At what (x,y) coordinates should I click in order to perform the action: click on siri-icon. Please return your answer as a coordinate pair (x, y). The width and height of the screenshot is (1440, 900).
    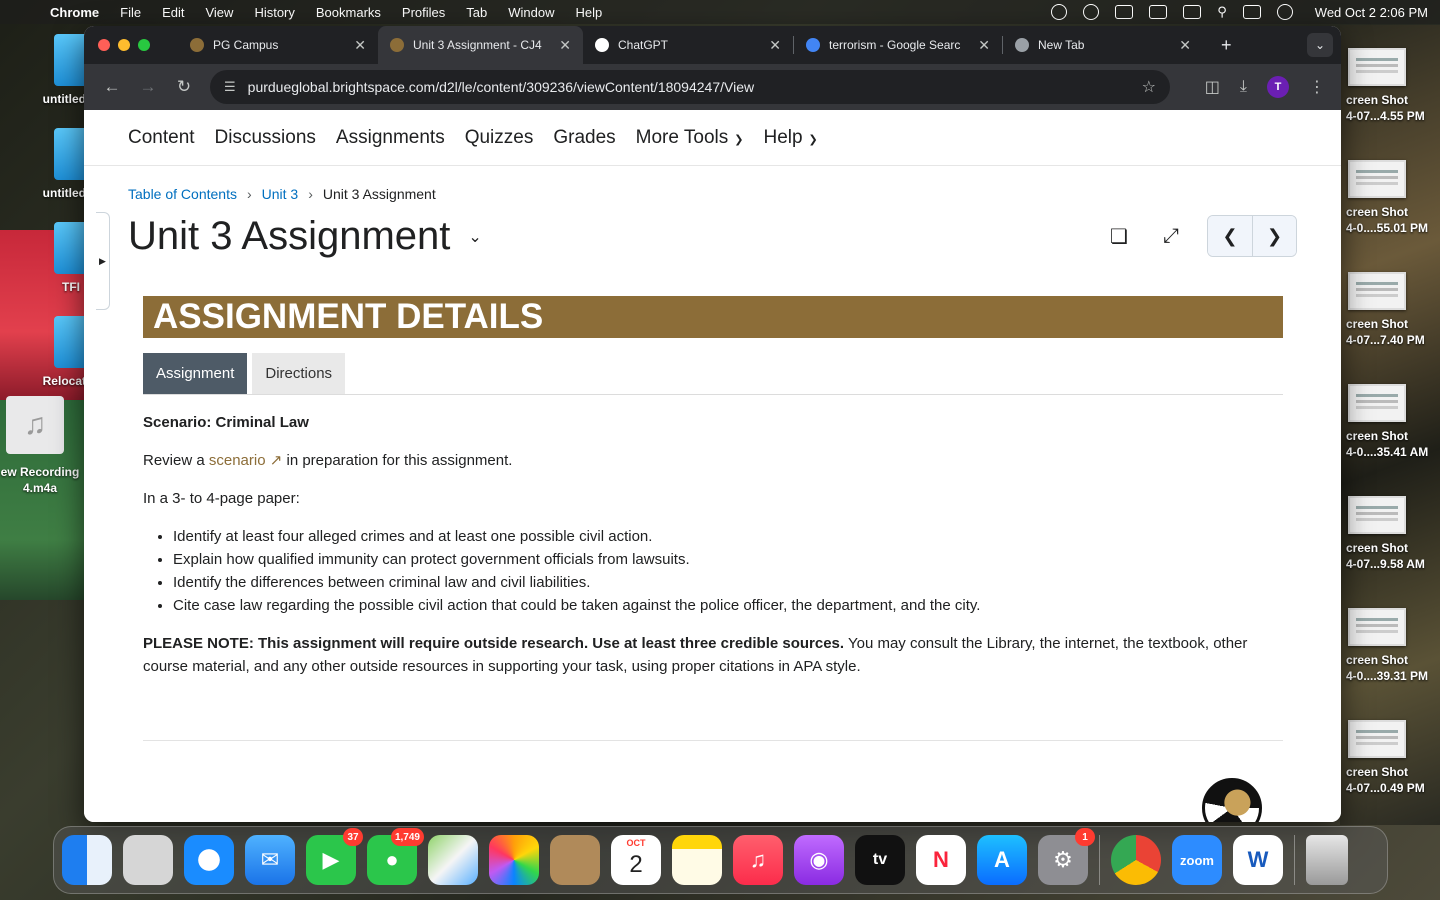
    Looking at the image, I should click on (1284, 12).